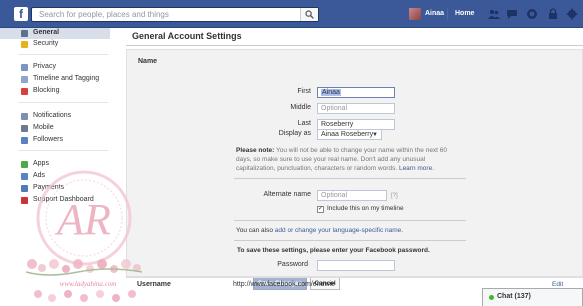 This screenshot has width=583, height=306. I want to click on profile-avatar, so click(415, 14).